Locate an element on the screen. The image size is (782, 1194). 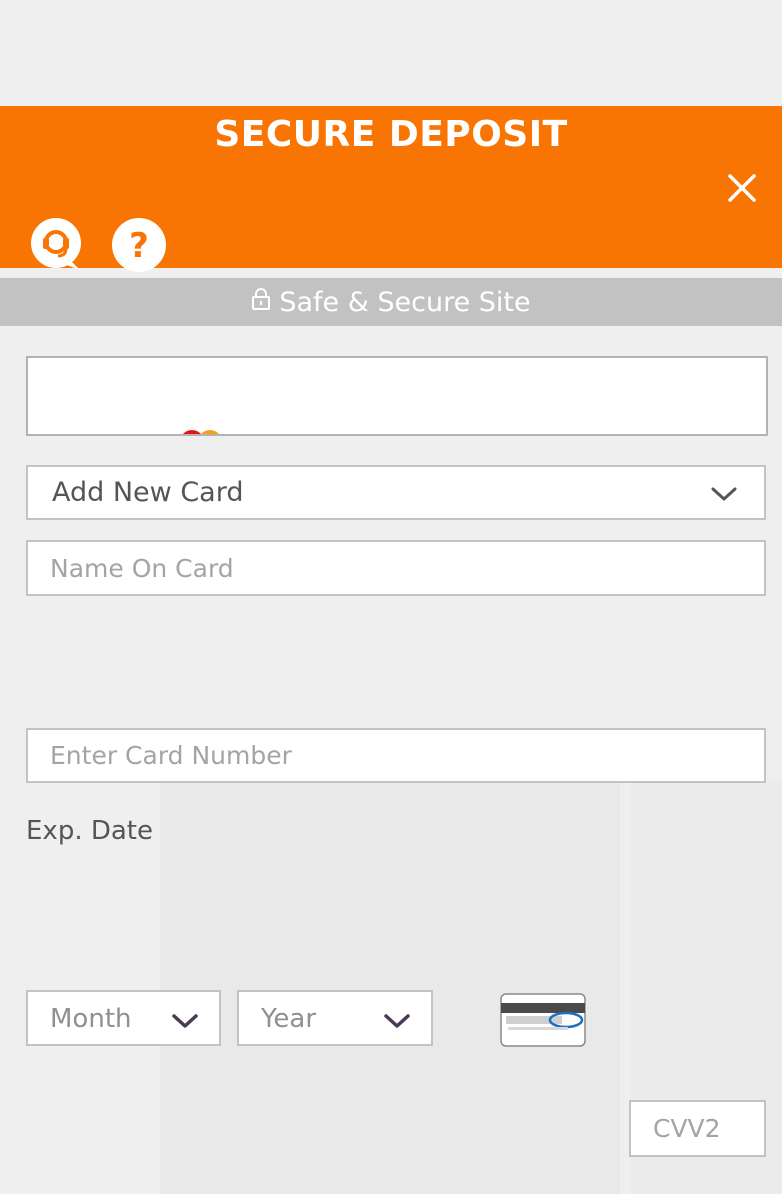
secure-site-label: Safe & Secure Site is located at coordinates (405, 302).